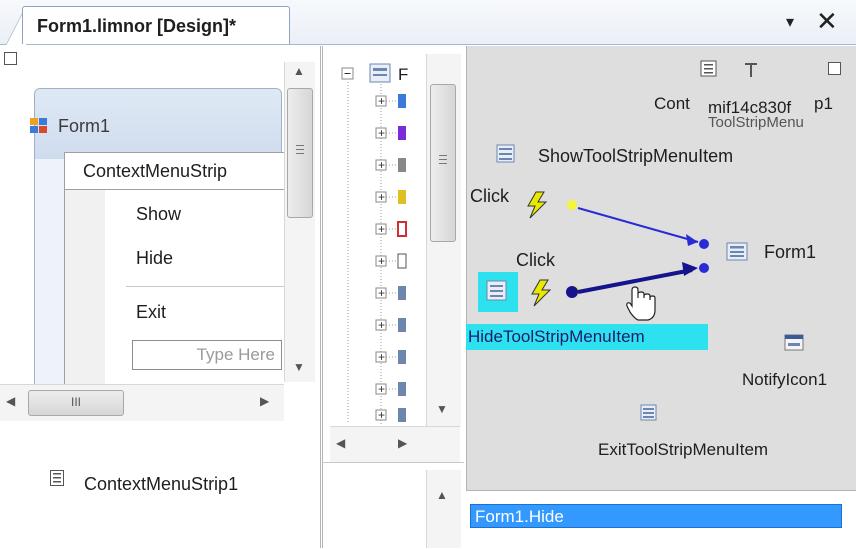 This screenshot has height=549, width=856. Describe the element at coordinates (442, 409) in the screenshot. I see `tree-scroll-down-icon: ▼` at that location.